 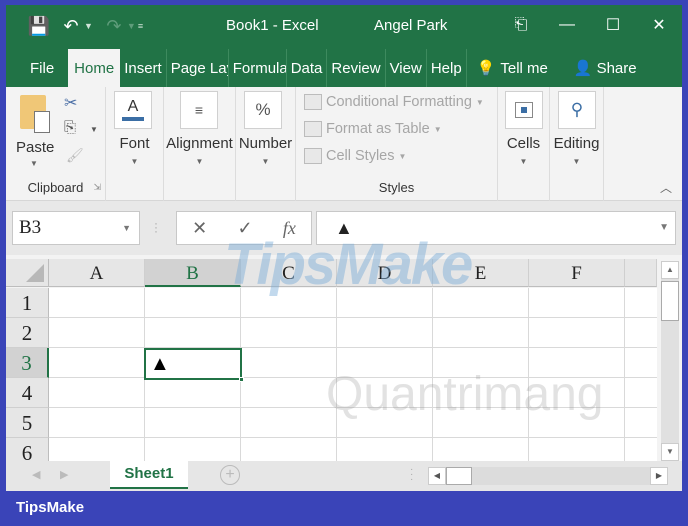 What do you see at coordinates (664, 227) in the screenshot?
I see `expand-formula-bar-icon: ▼` at bounding box center [664, 227].